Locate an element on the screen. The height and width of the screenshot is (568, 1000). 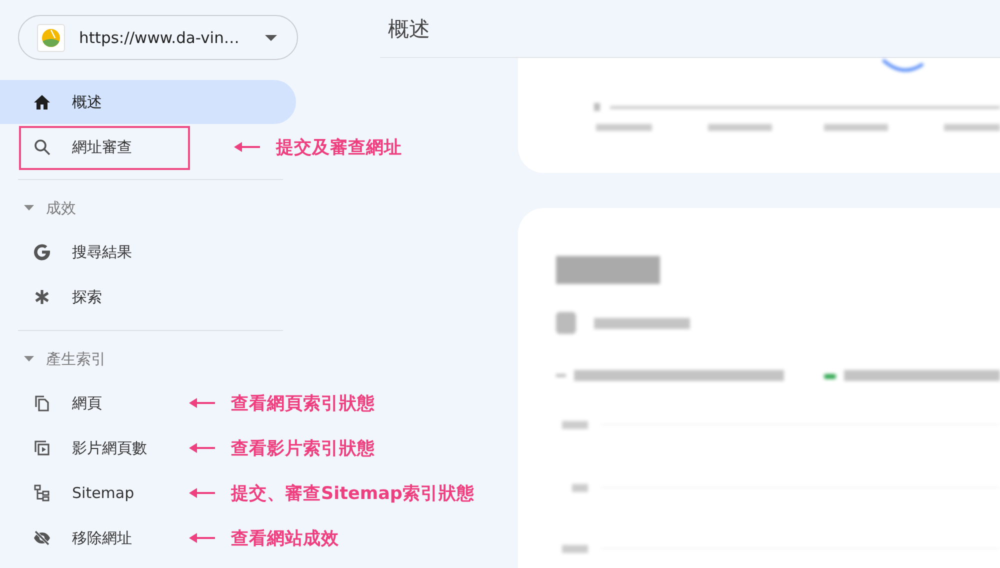
nav-item: 網址審查 is located at coordinates (72, 147).